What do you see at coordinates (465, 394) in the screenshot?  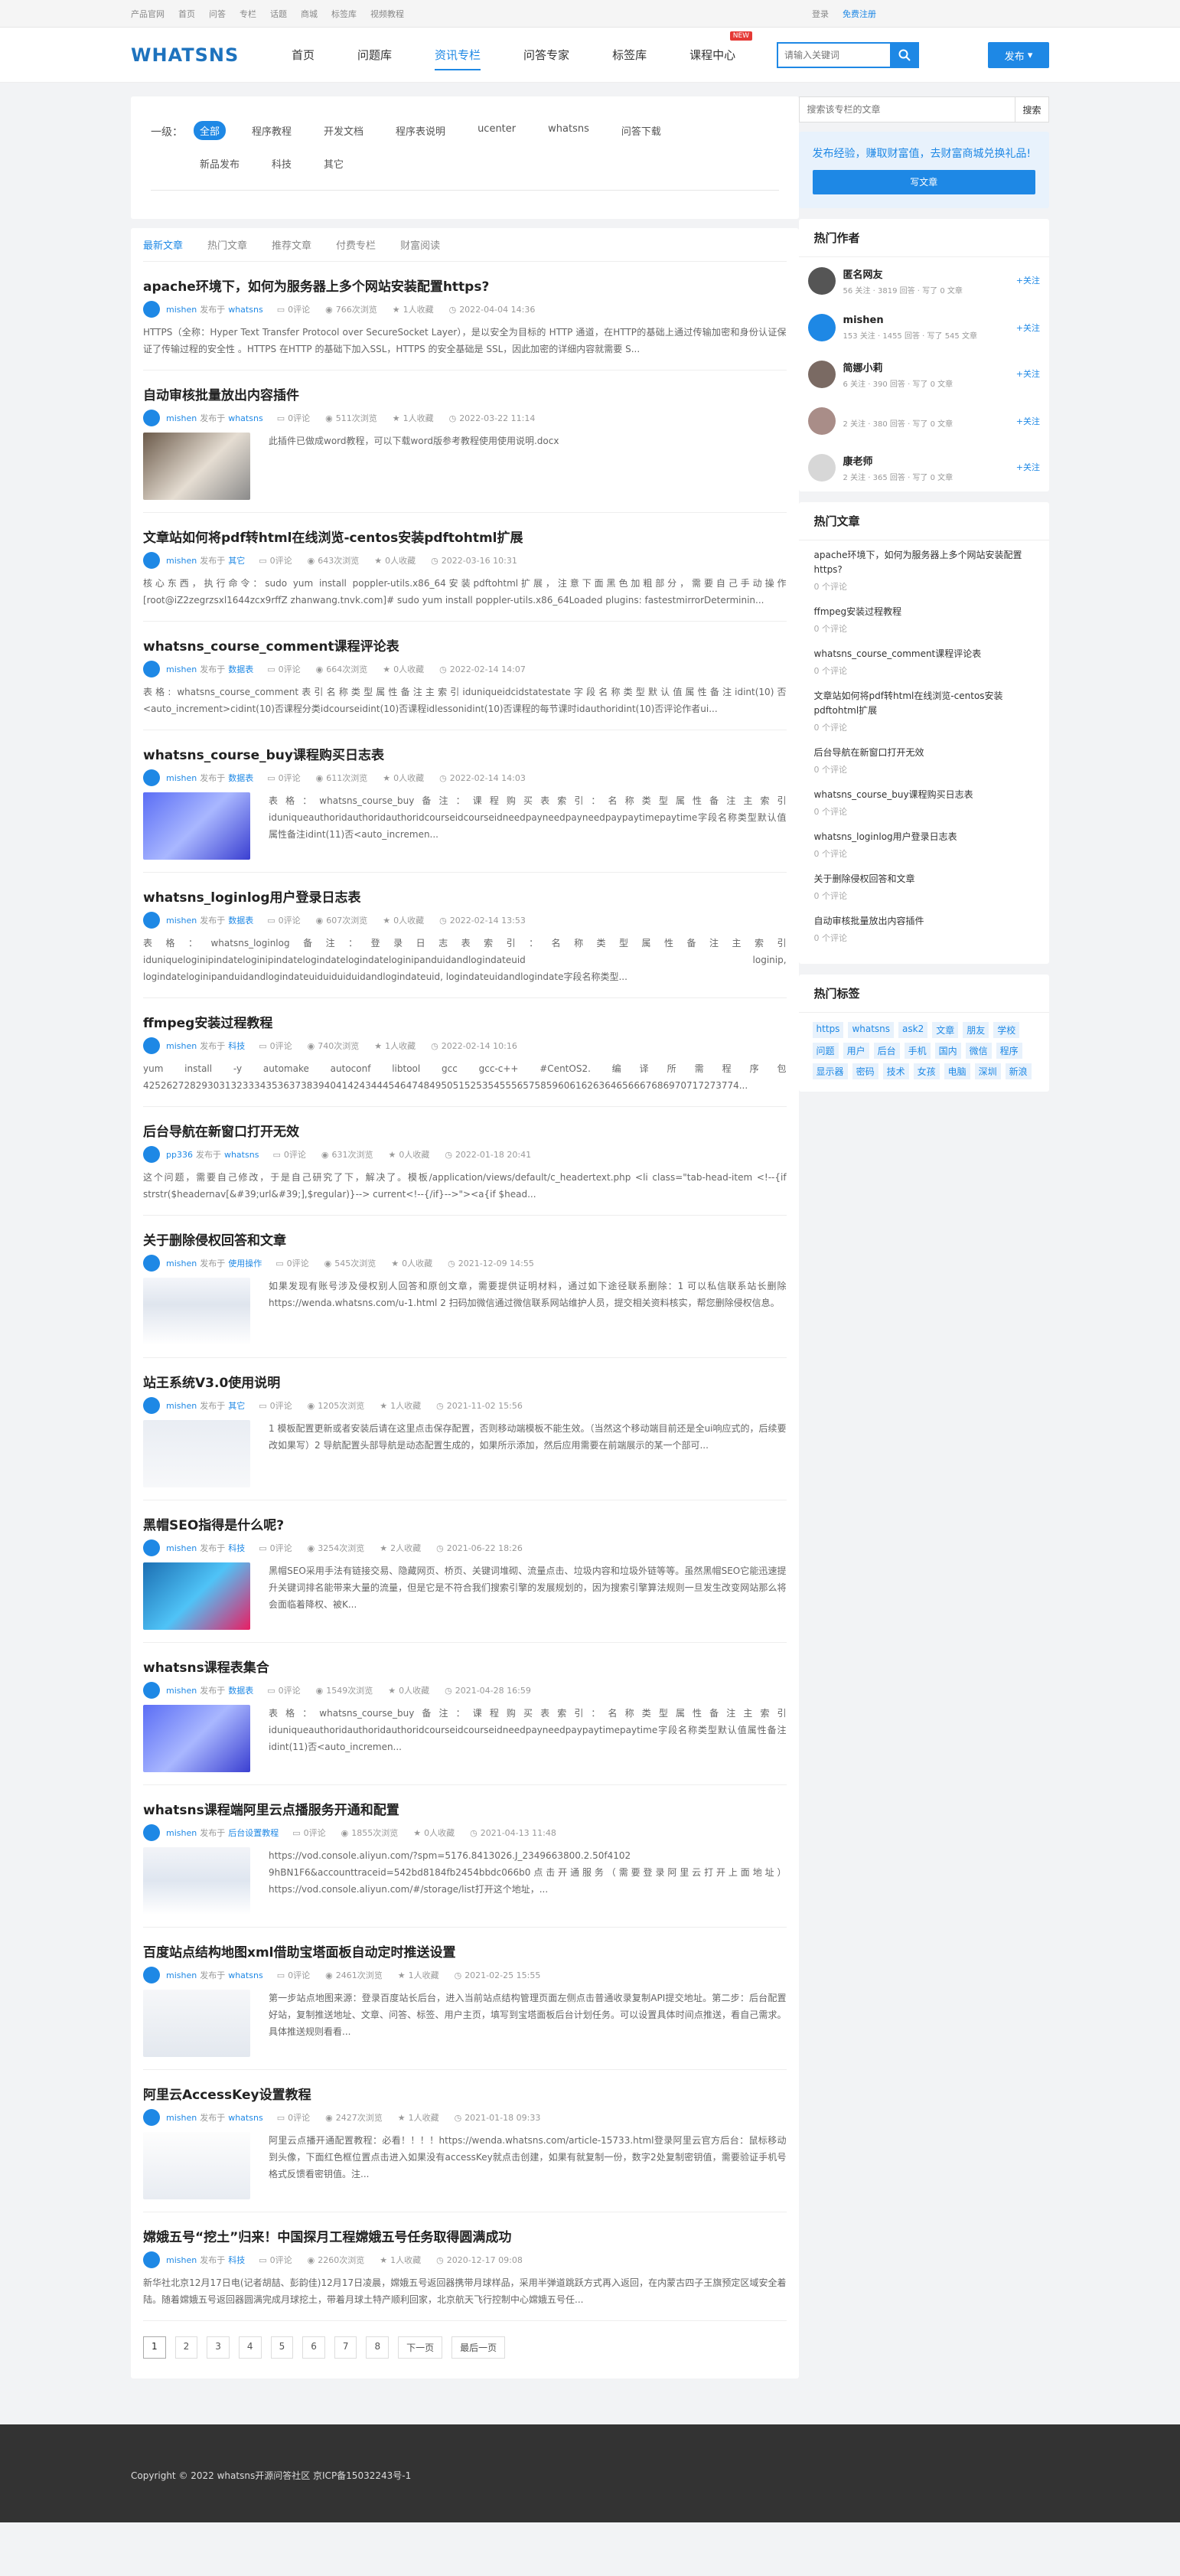 I see `article-title: 自动审核批量放出内容插件` at bounding box center [465, 394].